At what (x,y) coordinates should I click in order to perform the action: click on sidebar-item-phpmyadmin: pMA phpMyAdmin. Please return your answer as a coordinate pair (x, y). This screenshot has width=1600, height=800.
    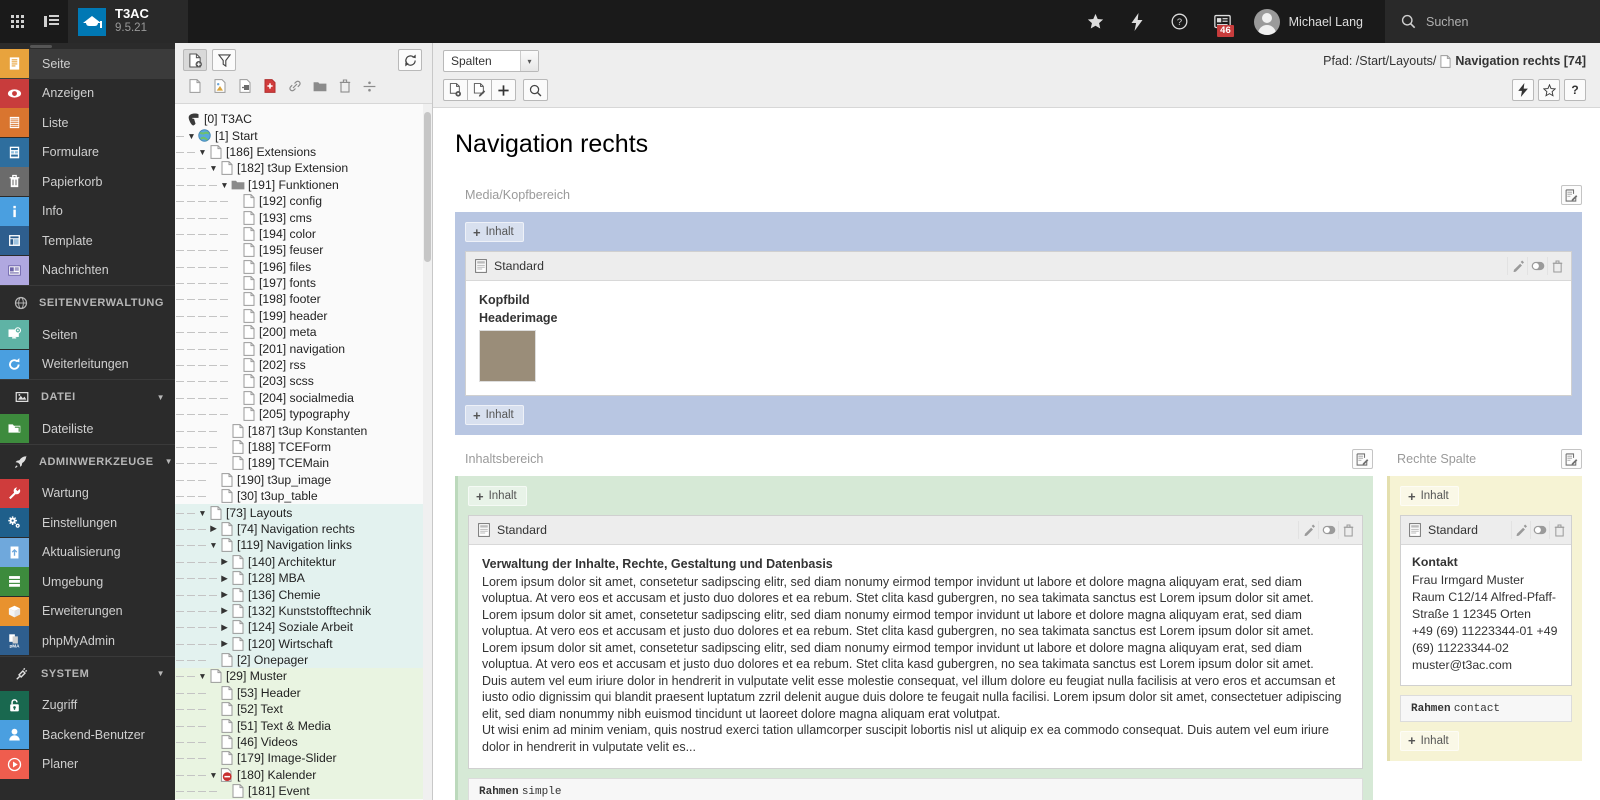
    Looking at the image, I should click on (87, 641).